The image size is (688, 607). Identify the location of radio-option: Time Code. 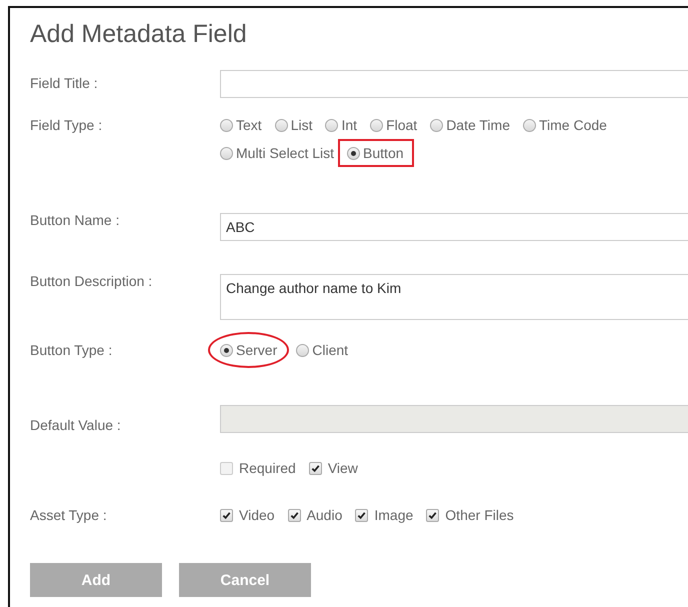
(565, 125).